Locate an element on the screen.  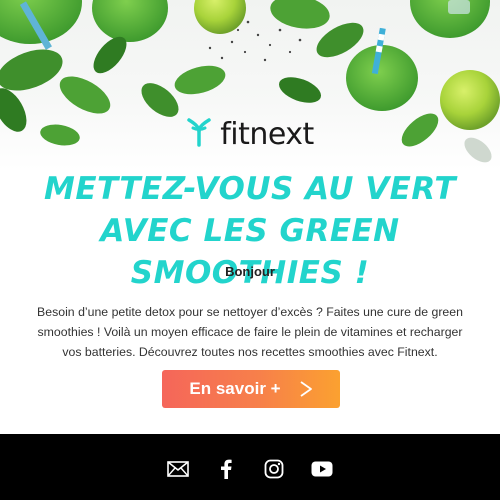
greeting: Bonjour is located at coordinates (250, 271).